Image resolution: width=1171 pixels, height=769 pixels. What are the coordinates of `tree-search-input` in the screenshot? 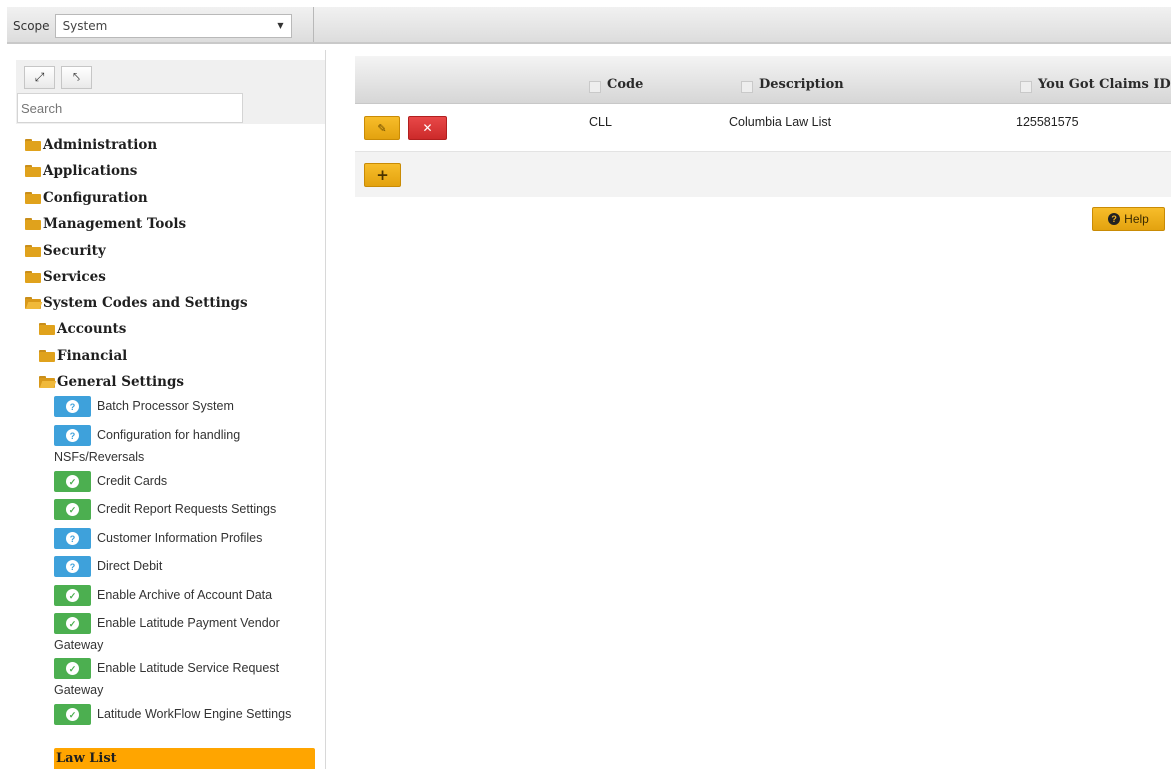 It's located at (130, 108).